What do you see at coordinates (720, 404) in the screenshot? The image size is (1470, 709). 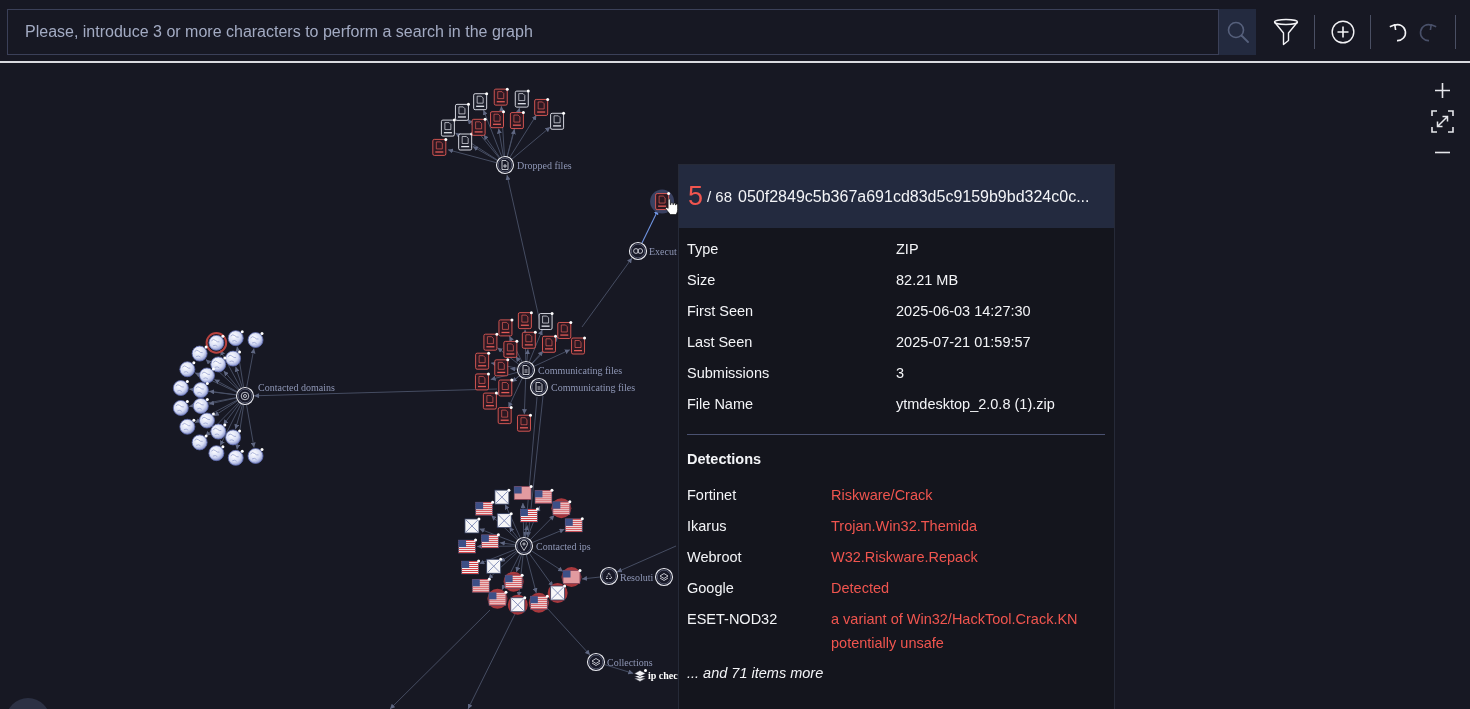 I see `field-label: File Name` at bounding box center [720, 404].